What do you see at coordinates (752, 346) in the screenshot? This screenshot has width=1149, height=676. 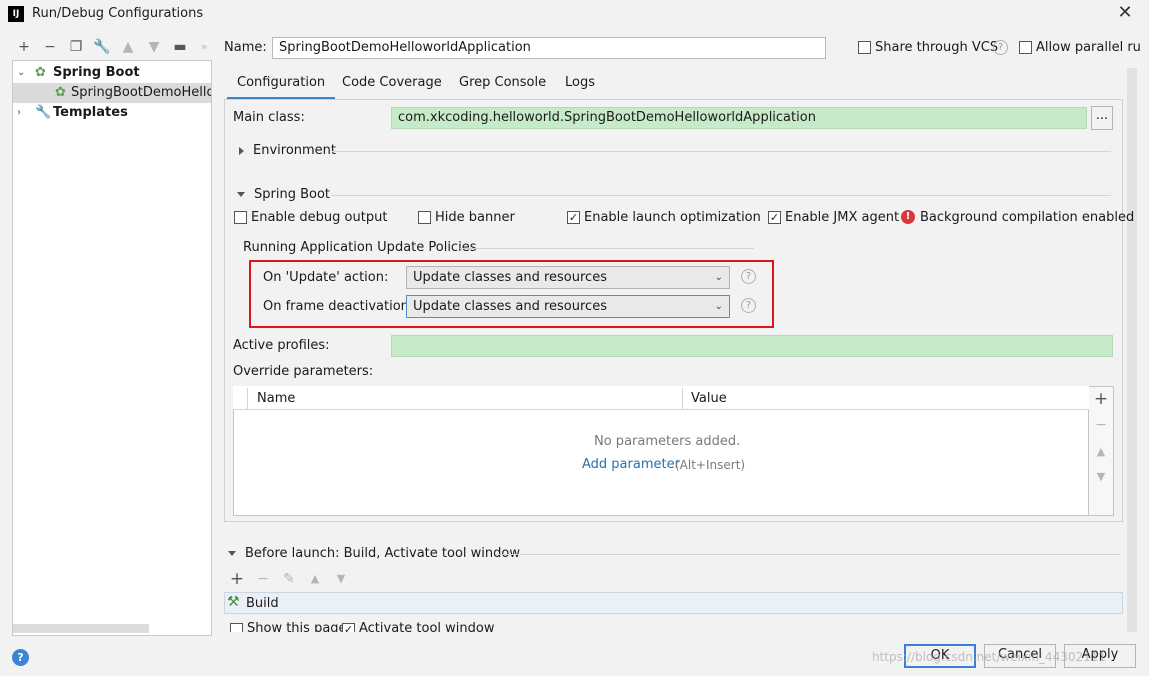 I see `active-profiles-field` at bounding box center [752, 346].